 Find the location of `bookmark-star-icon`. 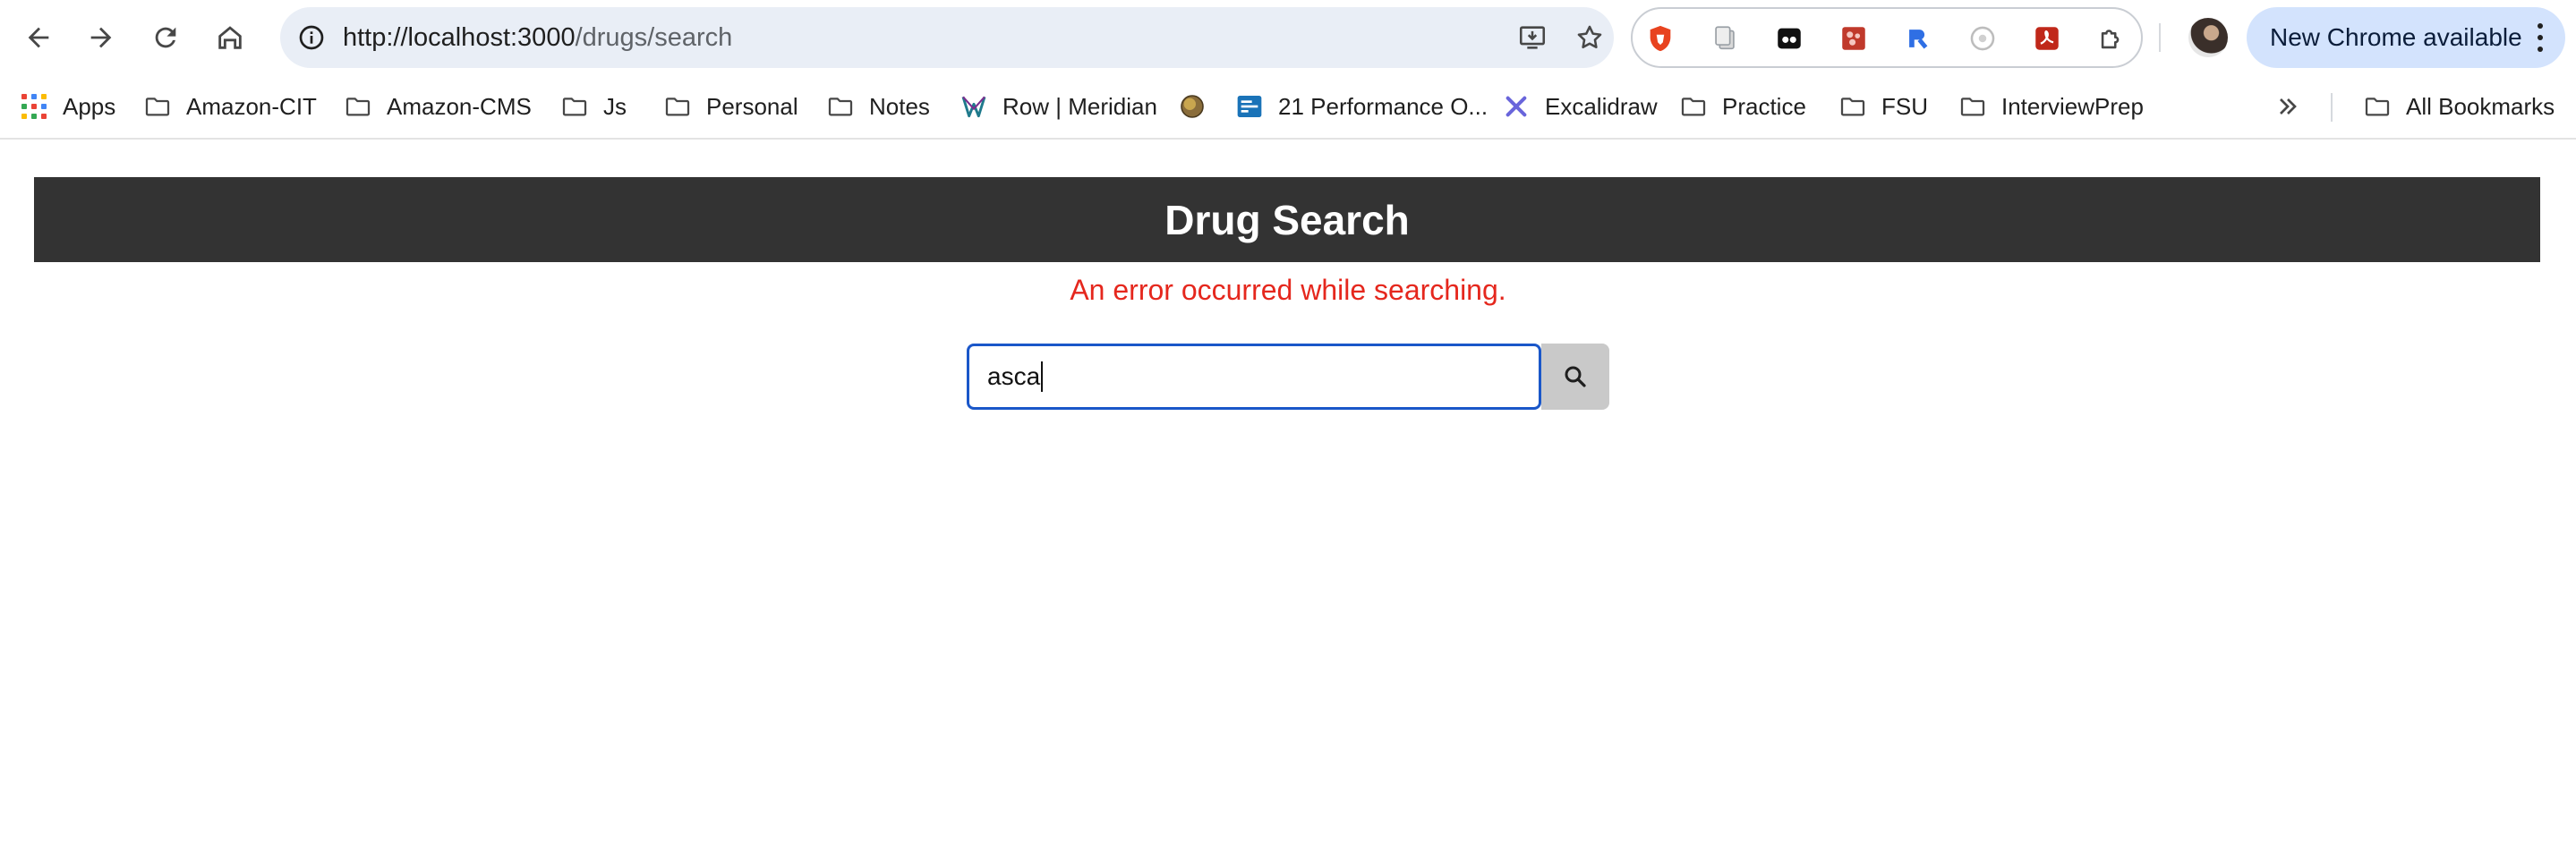

bookmark-star-icon is located at coordinates (1589, 37).